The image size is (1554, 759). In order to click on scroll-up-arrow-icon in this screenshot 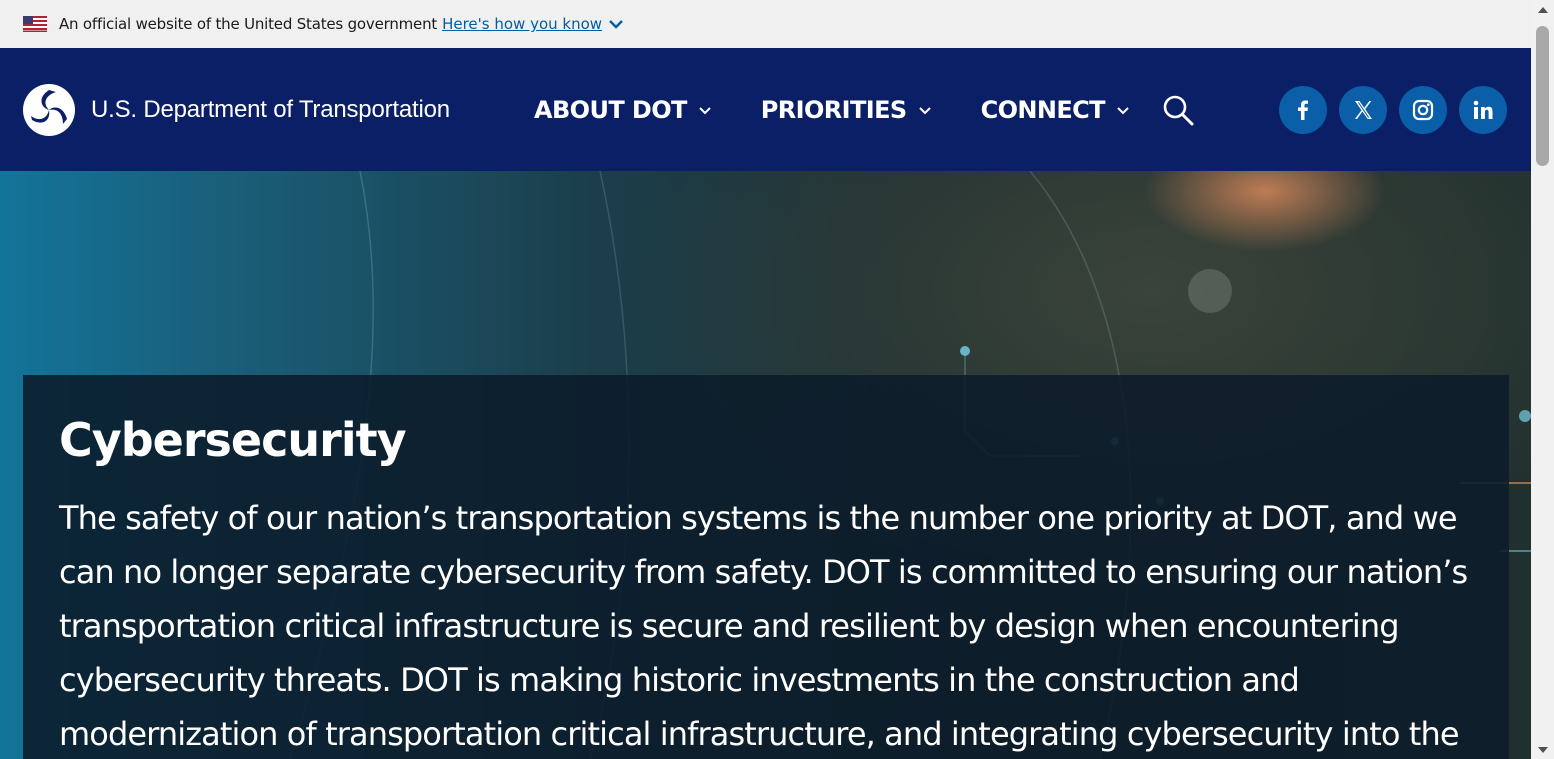, I will do `click(1542, 9)`.